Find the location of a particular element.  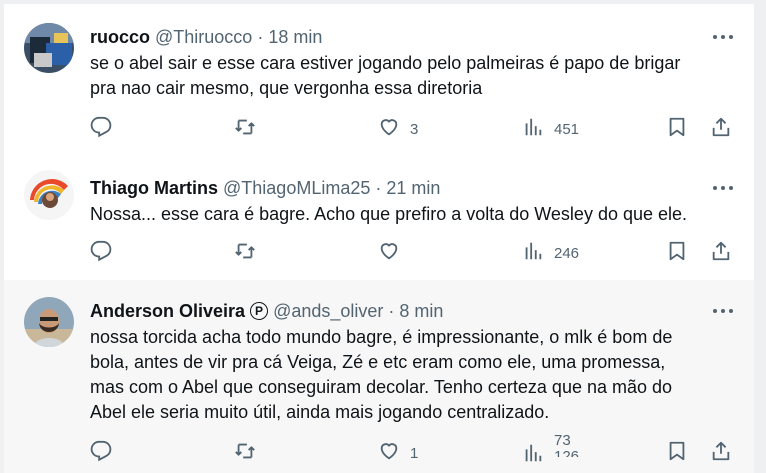

tweet-actions: 3 451 is located at coordinates (413, 129).